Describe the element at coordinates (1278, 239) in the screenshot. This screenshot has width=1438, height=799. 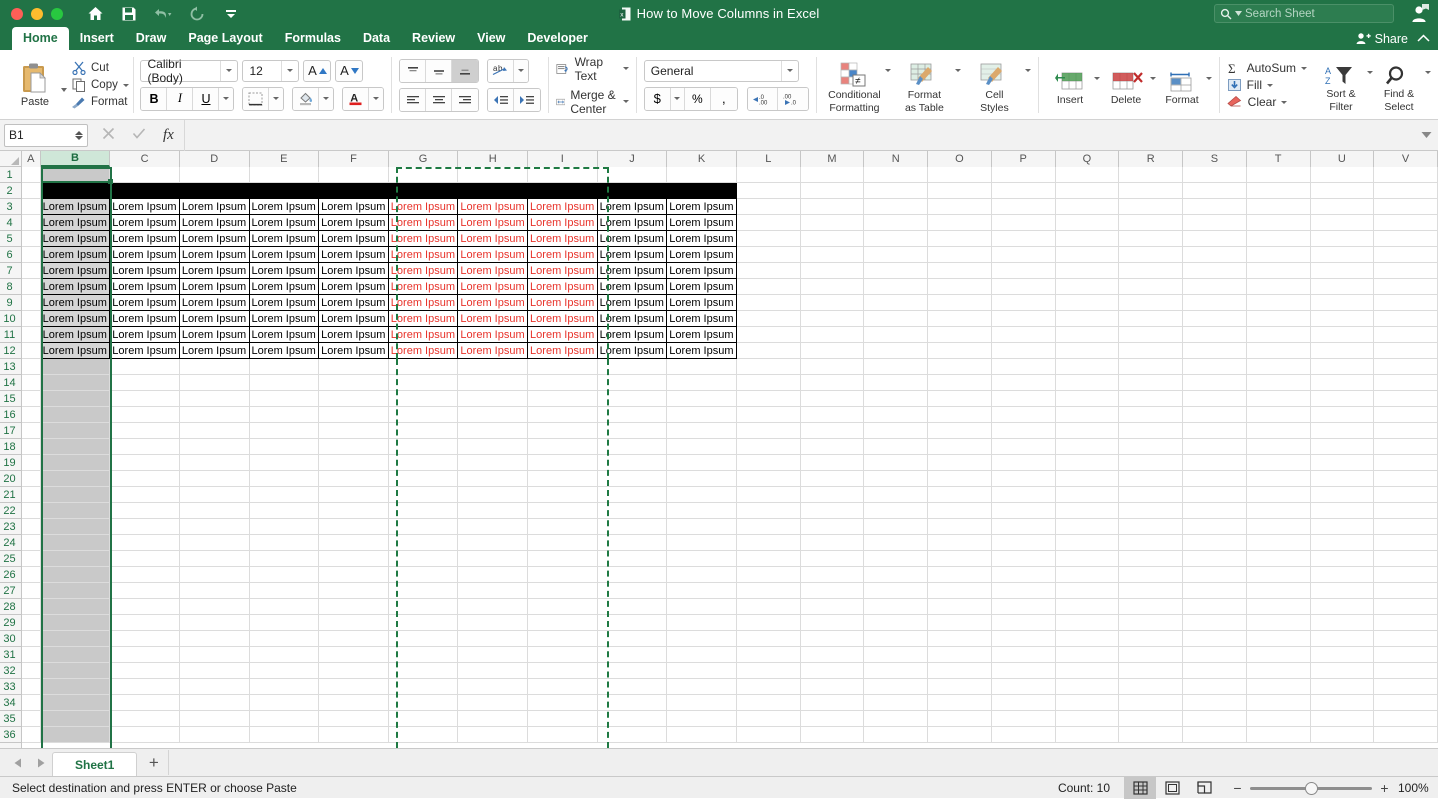
I see `cell-T5` at that location.